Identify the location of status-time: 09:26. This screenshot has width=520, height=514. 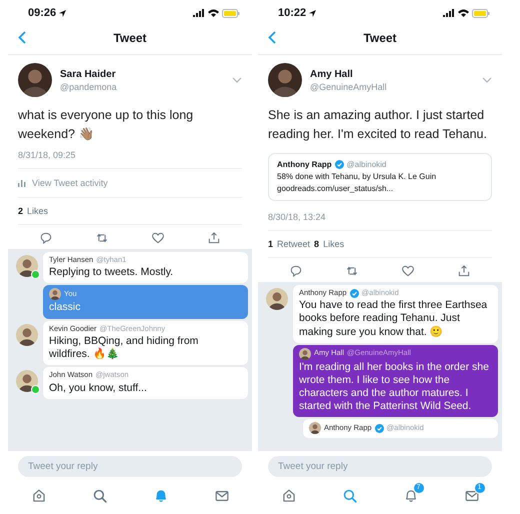
(42, 13).